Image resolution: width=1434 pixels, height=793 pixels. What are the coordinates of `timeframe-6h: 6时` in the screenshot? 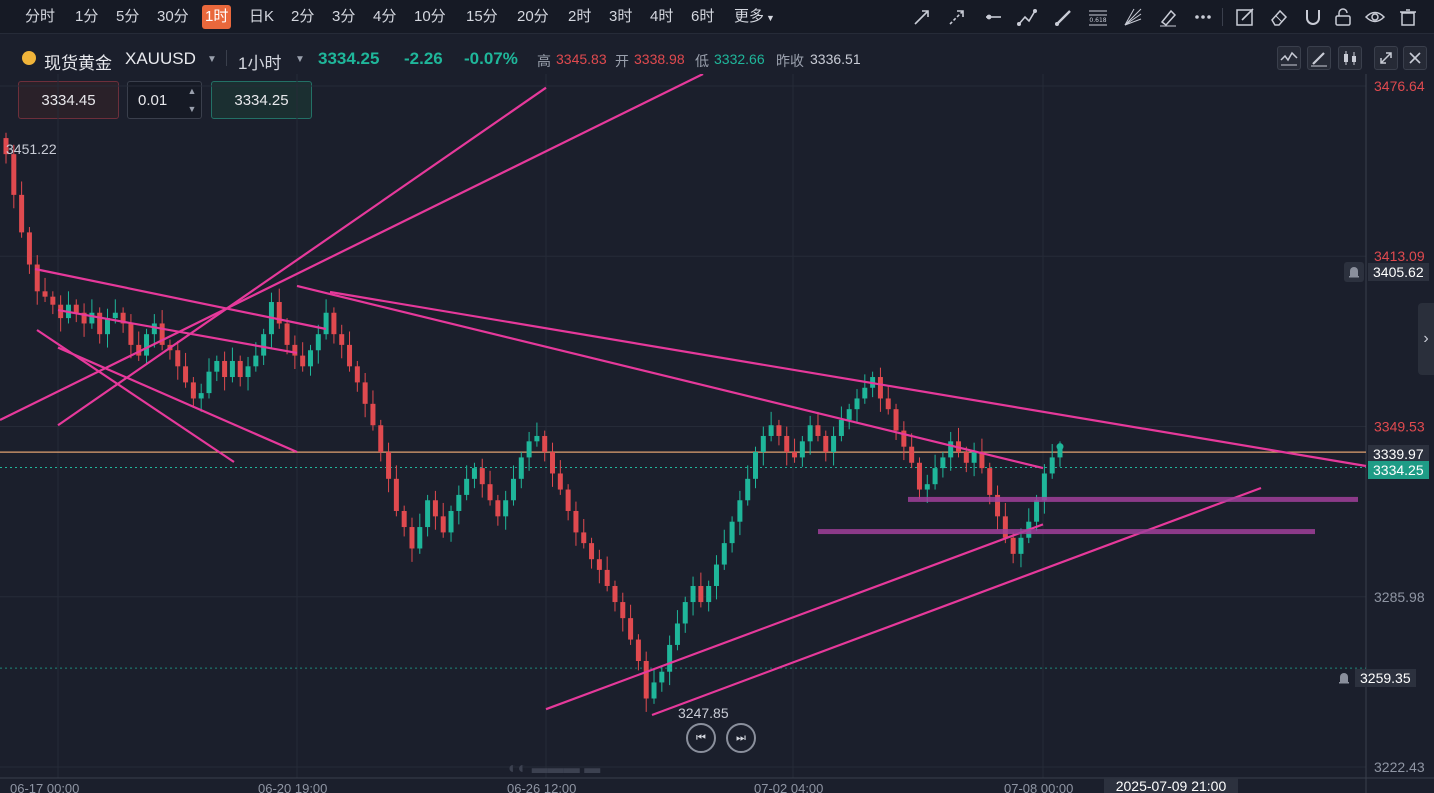 It's located at (702, 17).